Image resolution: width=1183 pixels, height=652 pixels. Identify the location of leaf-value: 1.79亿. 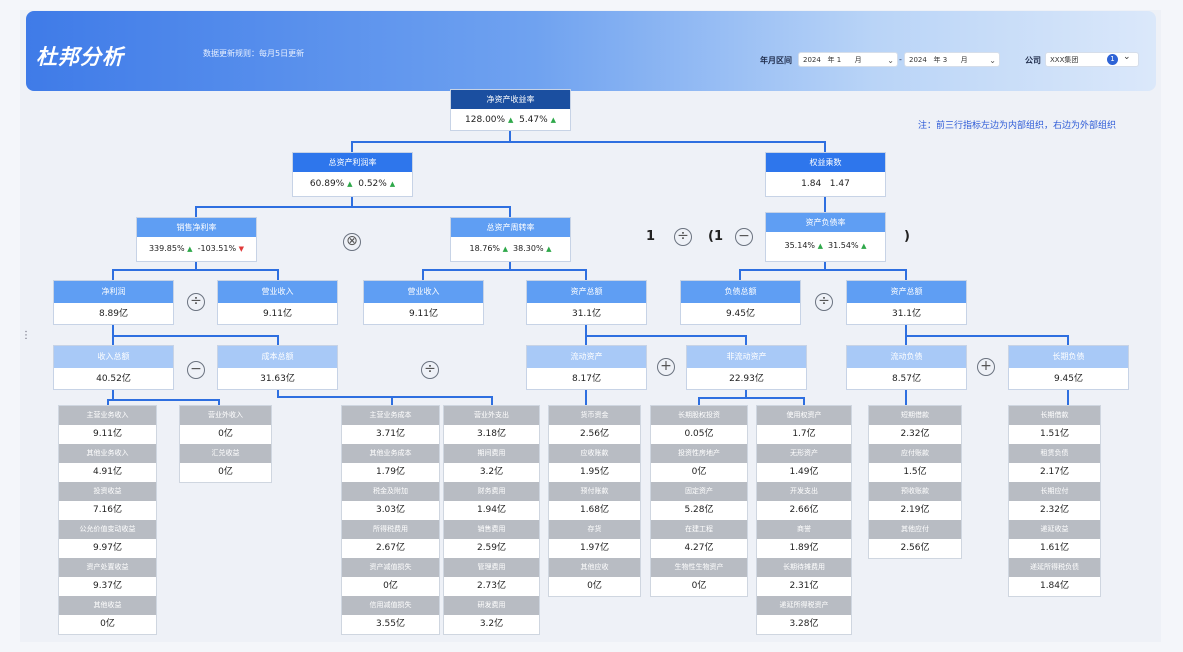
(390, 472).